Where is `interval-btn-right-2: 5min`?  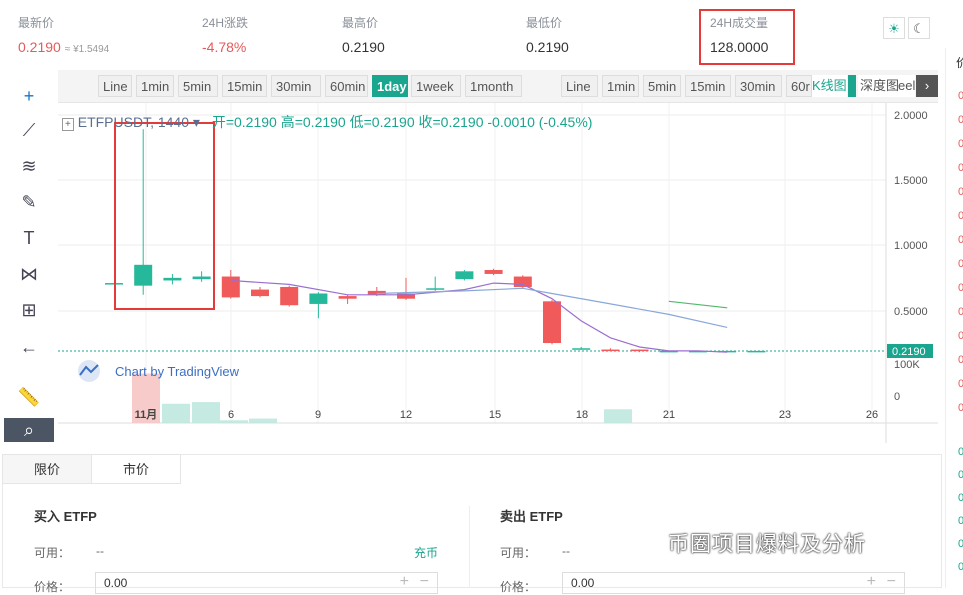
interval-btn-right-2: 5min is located at coordinates (662, 86).